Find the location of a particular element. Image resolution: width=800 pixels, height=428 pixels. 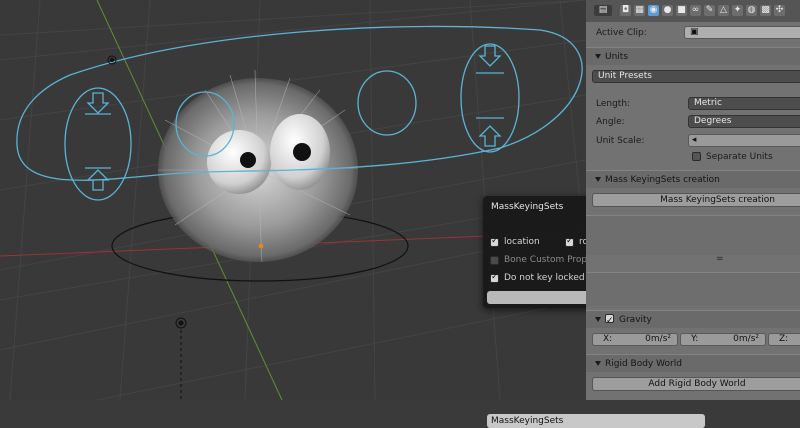

gravity-y-field: Y: 0m/s² is located at coordinates (723, 339).